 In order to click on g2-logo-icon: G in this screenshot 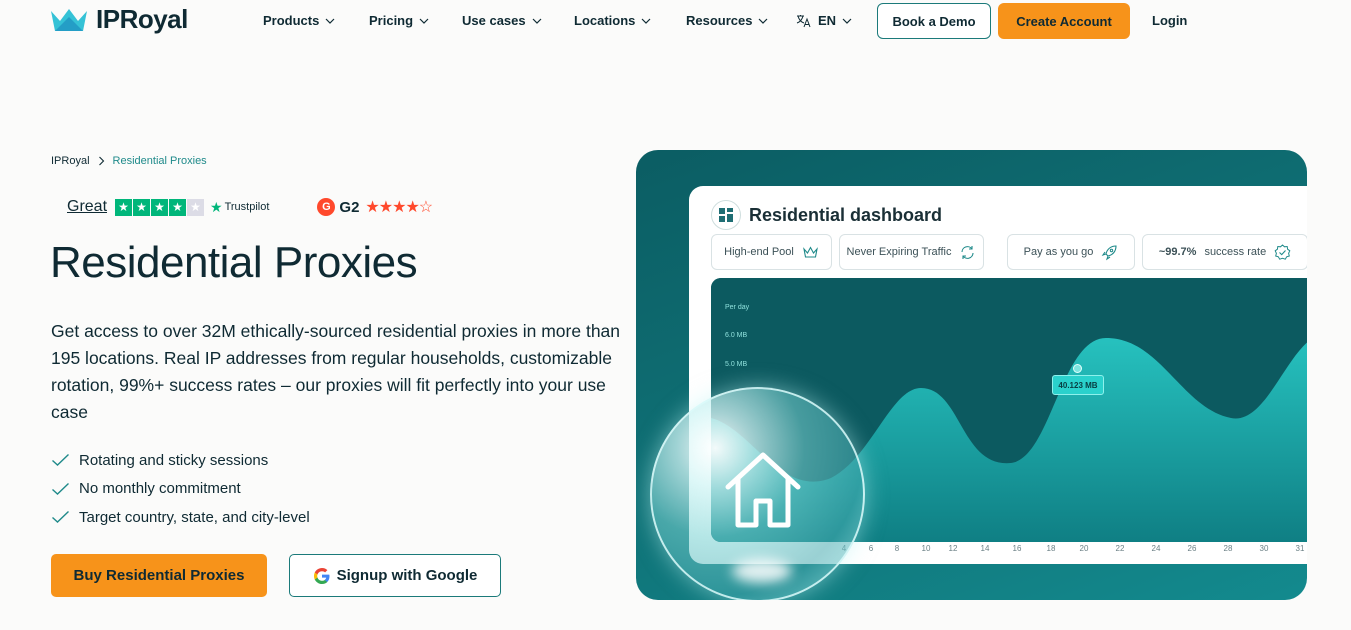, I will do `click(326, 207)`.